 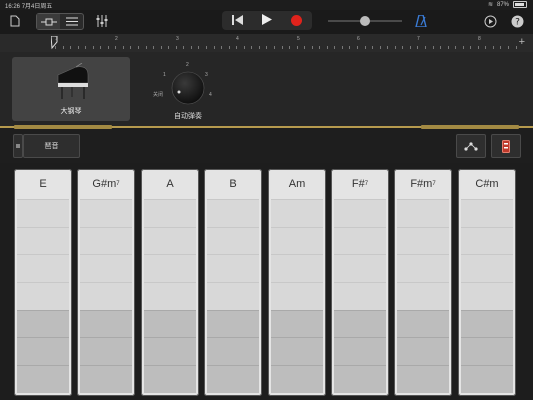 I want to click on side-handle, so click(x=18, y=146).